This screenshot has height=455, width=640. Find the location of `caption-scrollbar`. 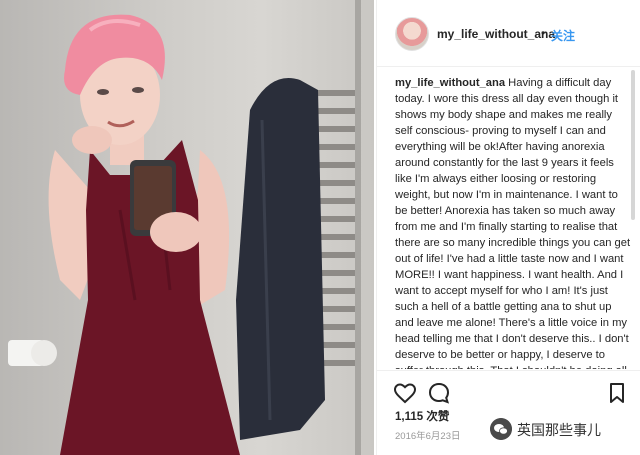

caption-scrollbar is located at coordinates (633, 218).